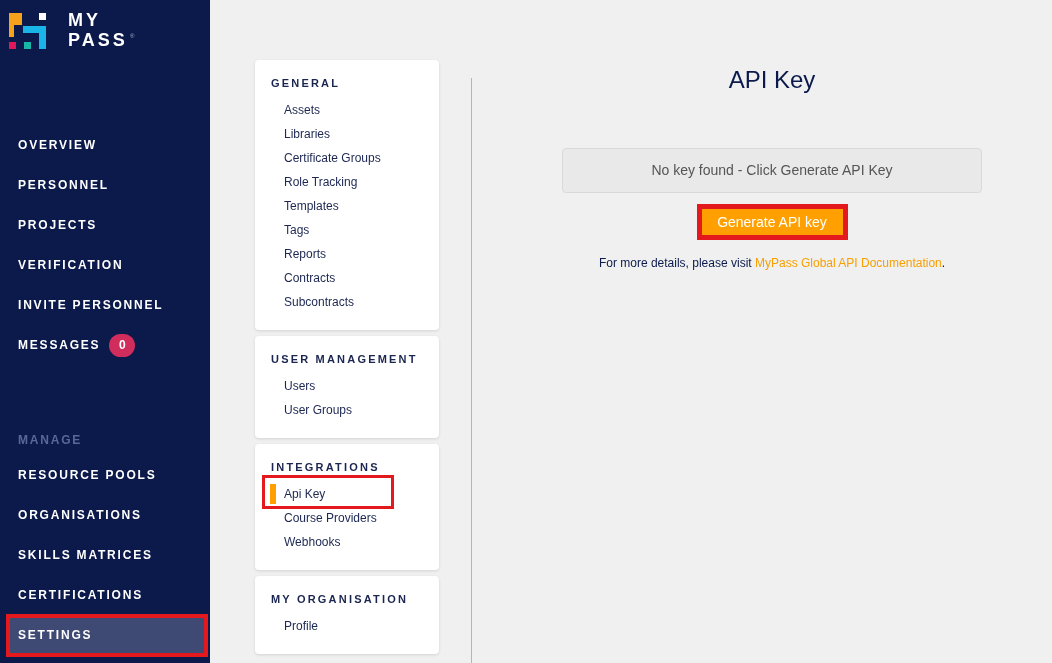  Describe the element at coordinates (98, 40) in the screenshot. I see `logo-text: PASS` at that location.